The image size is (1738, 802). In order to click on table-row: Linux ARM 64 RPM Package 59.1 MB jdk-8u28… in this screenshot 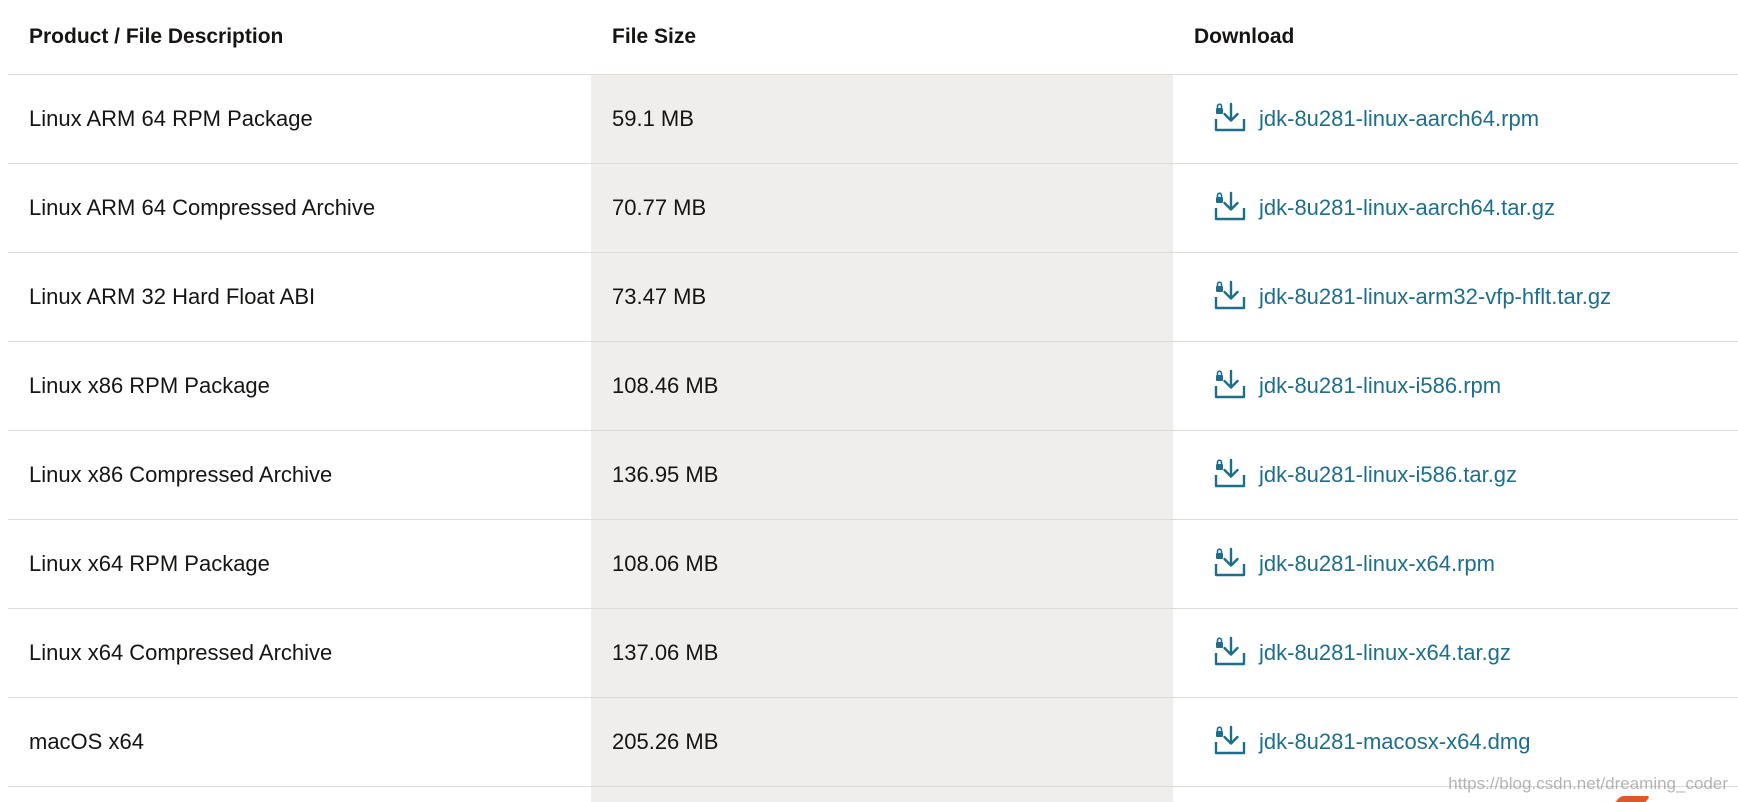, I will do `click(873, 119)`.